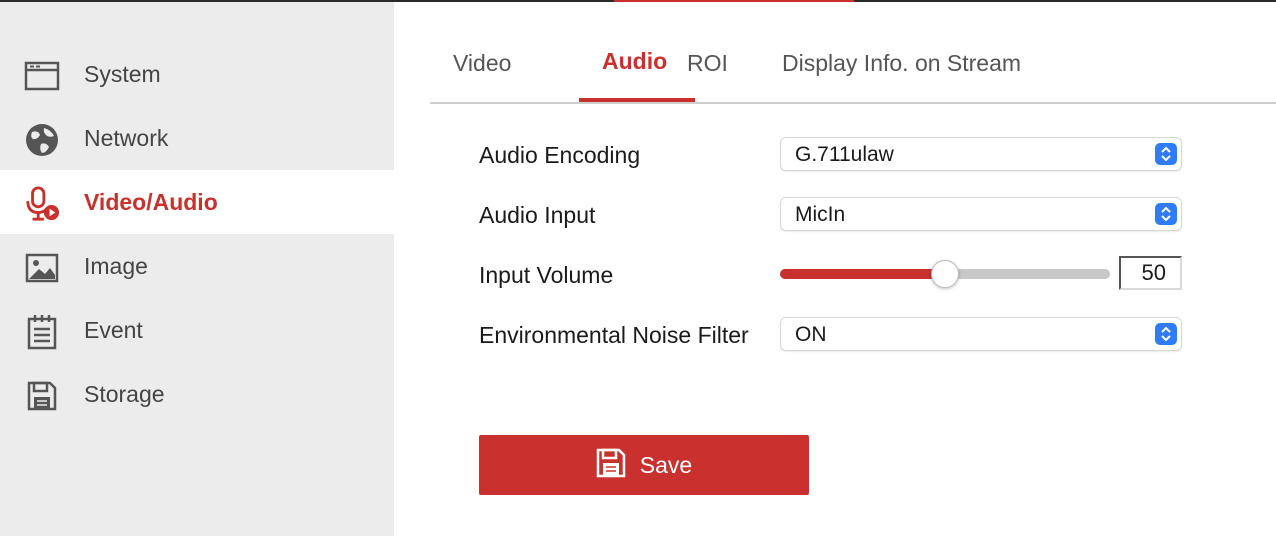 The image size is (1276, 536). I want to click on window-icon, so click(42, 76).